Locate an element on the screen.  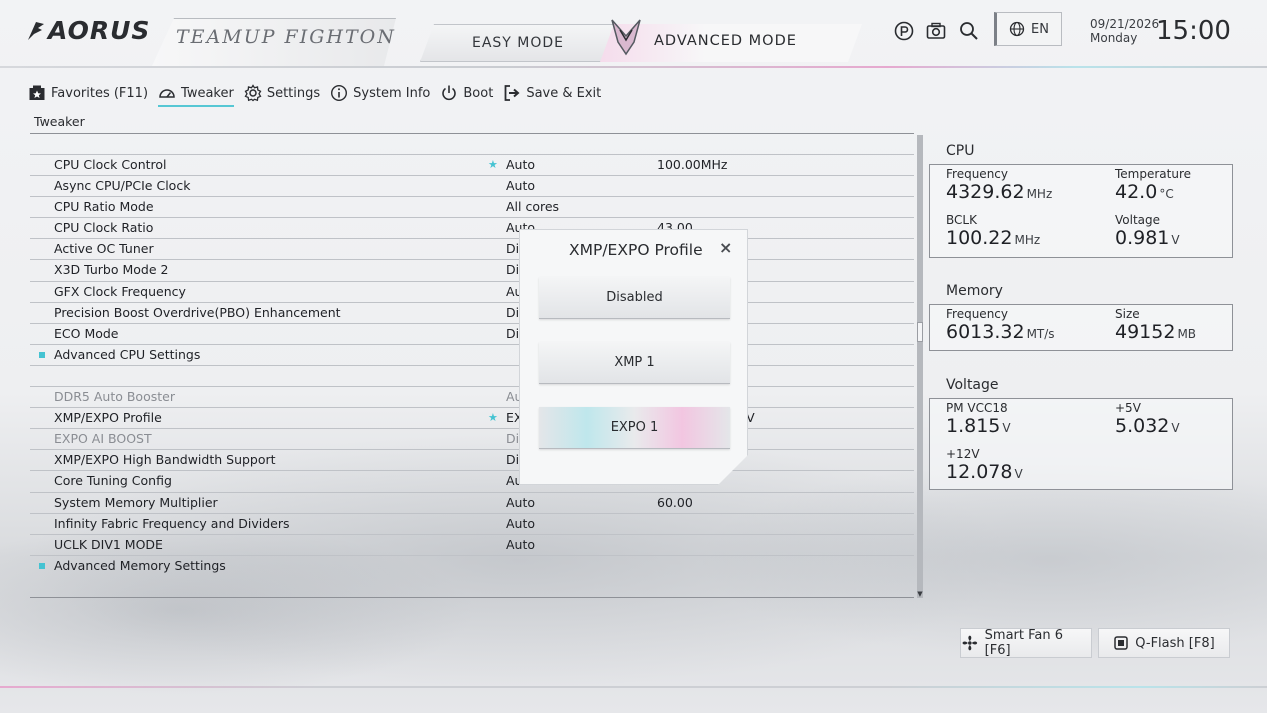
memory-size: Size 49152 MB is located at coordinates (1156, 325).